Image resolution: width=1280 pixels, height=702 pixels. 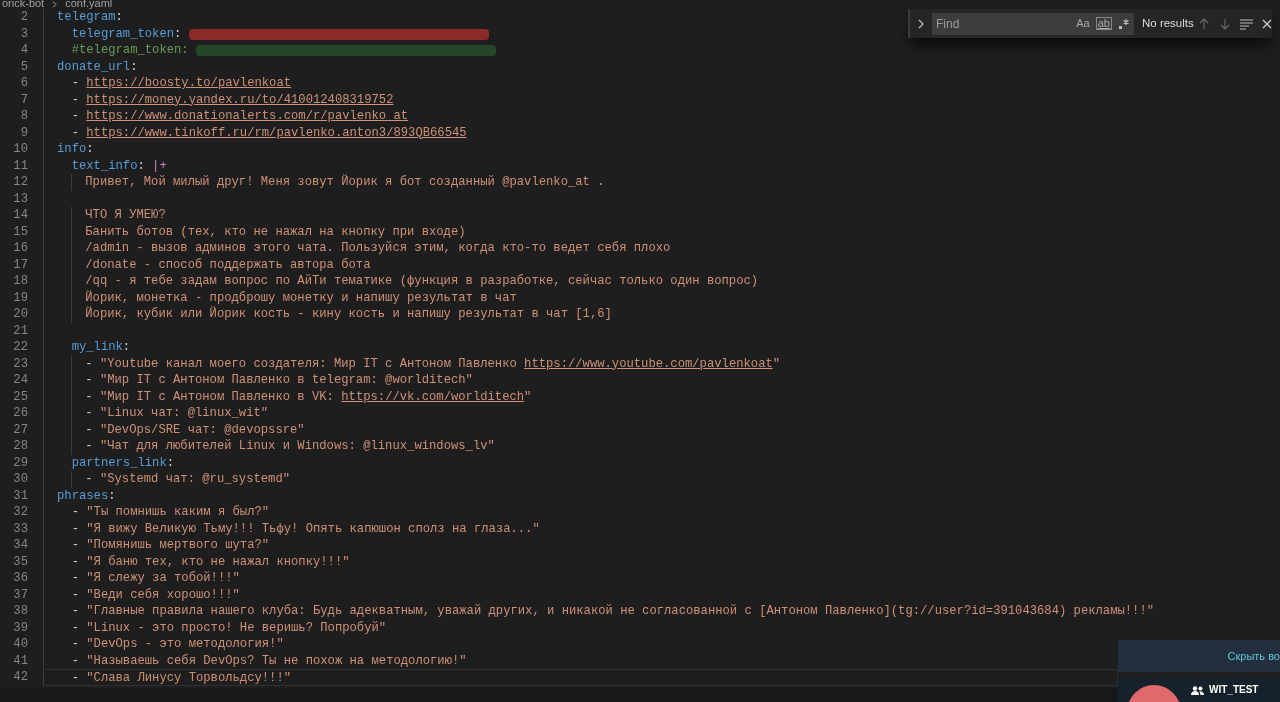 What do you see at coordinates (20, 677) in the screenshot?
I see `line-number: 42` at bounding box center [20, 677].